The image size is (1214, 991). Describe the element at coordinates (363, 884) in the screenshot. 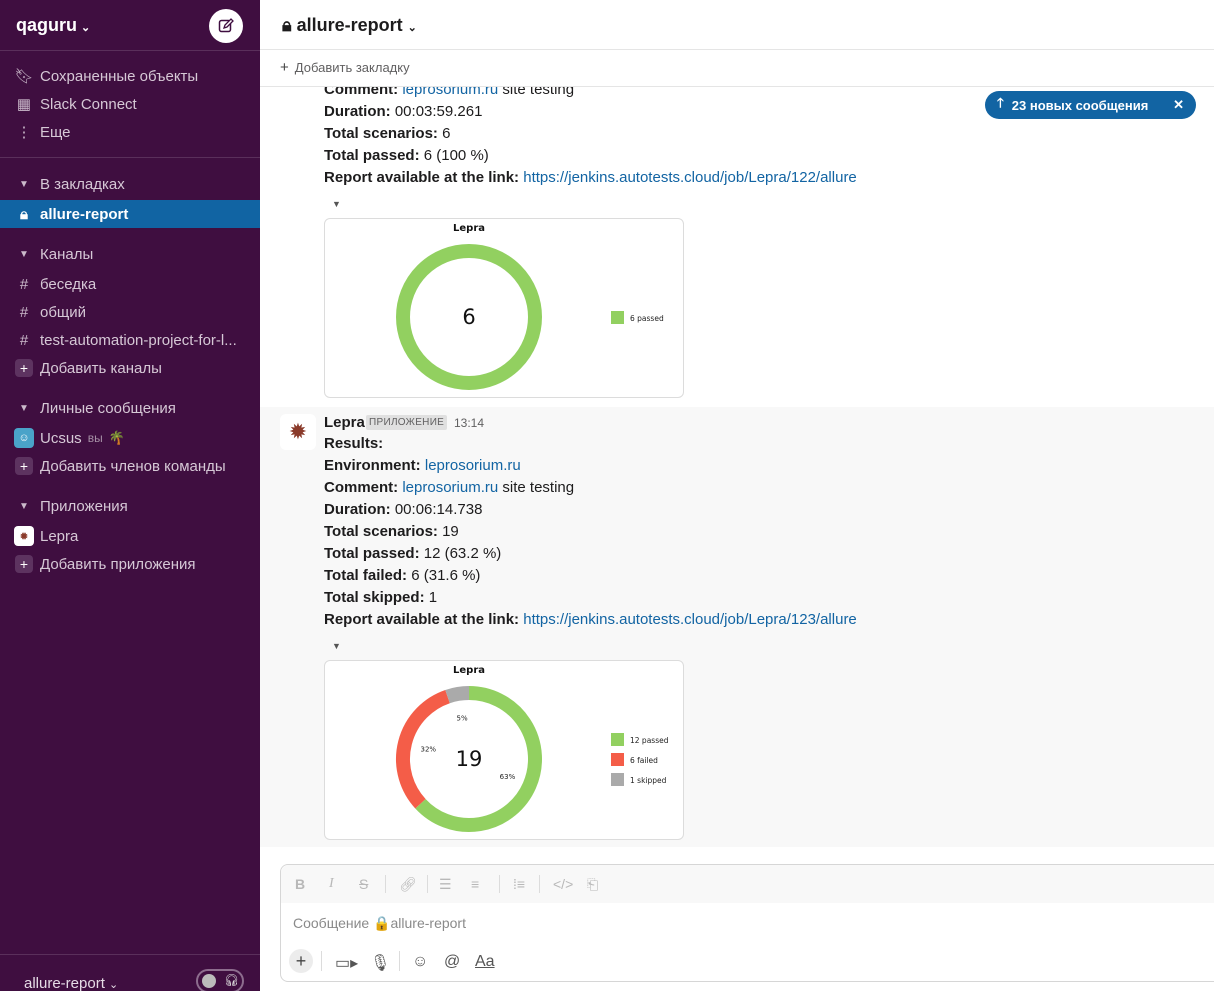

I see `strikethrough-icon: S` at that location.